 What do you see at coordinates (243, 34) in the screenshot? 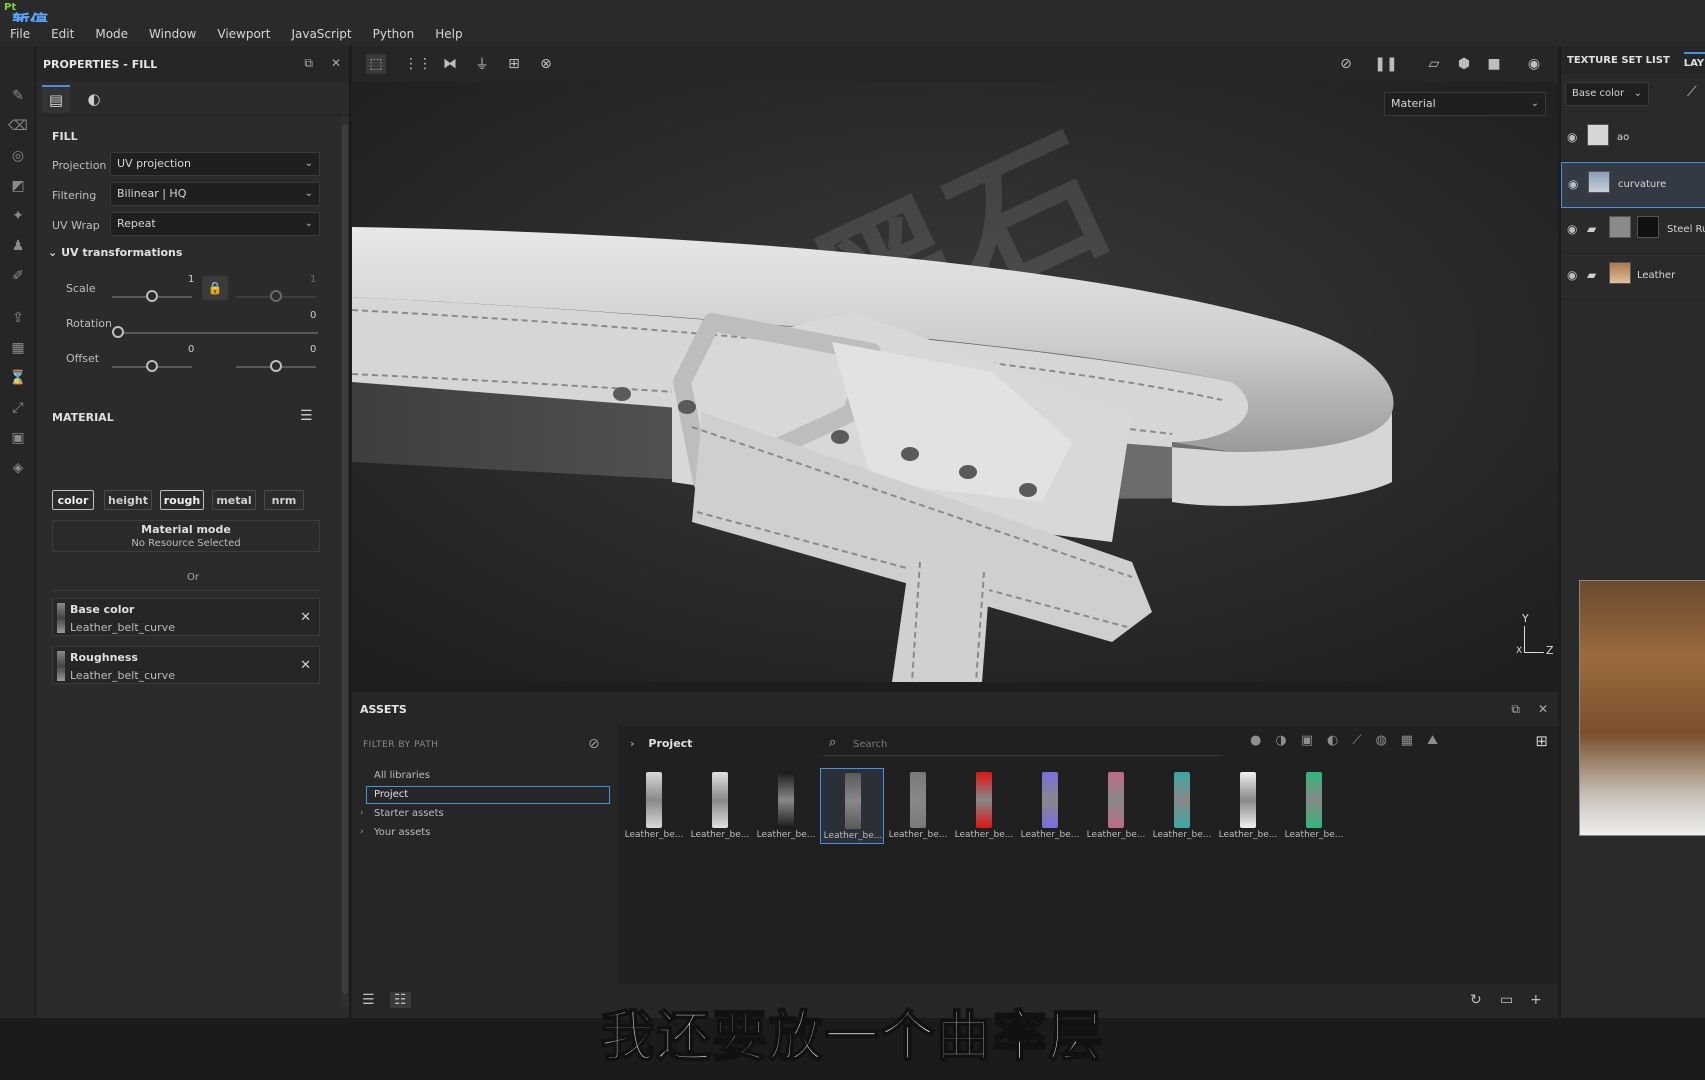
I see `menu-viewport: Viewport` at bounding box center [243, 34].